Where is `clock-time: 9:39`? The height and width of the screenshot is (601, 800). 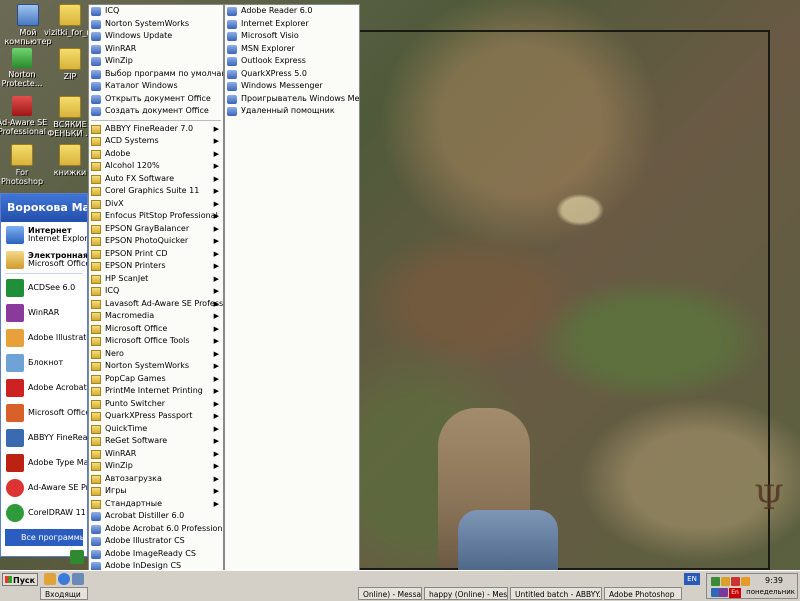 clock-time: 9:39 is located at coordinates (774, 580).